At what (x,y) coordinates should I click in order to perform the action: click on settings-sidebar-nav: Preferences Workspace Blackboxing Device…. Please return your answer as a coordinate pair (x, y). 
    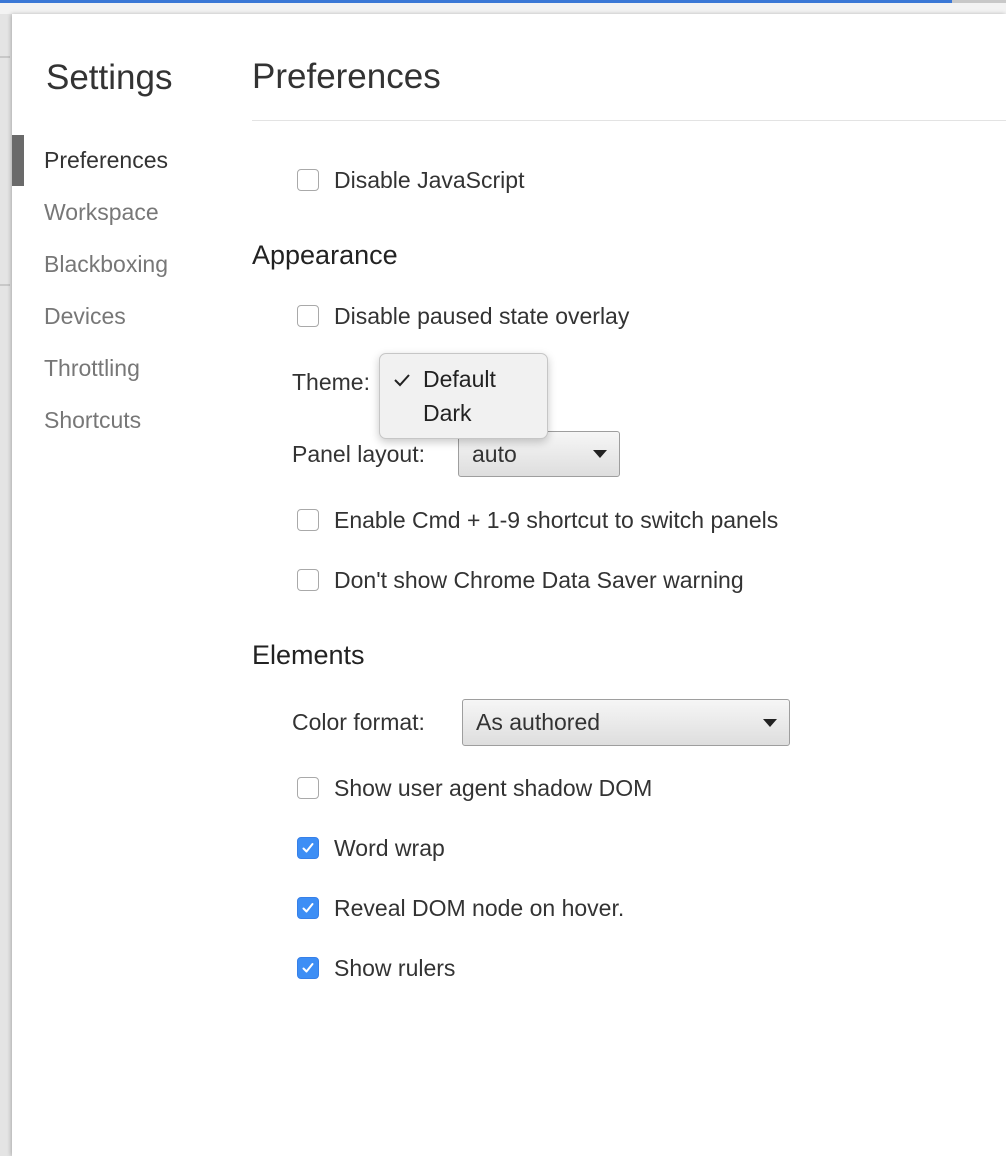
    Looking at the image, I should click on (127, 290).